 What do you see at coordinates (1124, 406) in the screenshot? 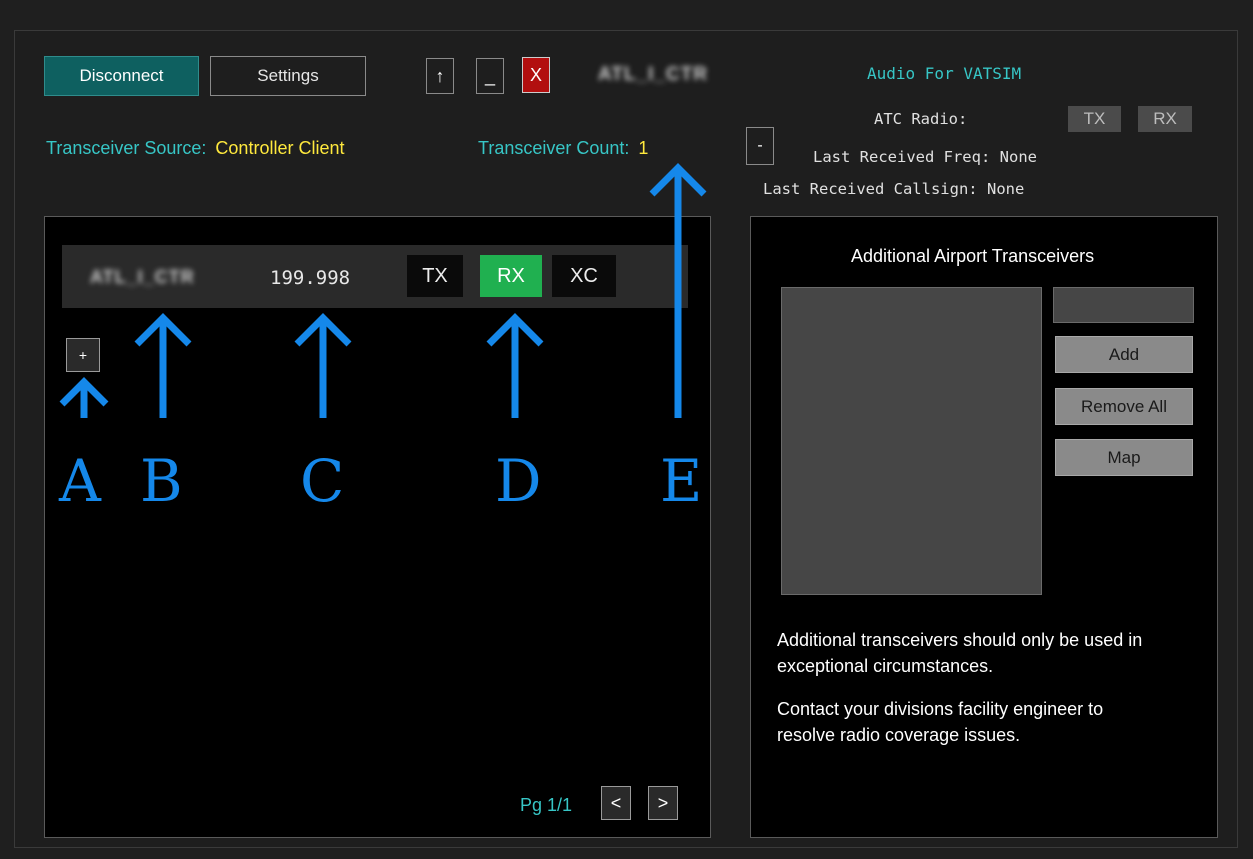
I see `remove-all-button: Remove All` at bounding box center [1124, 406].